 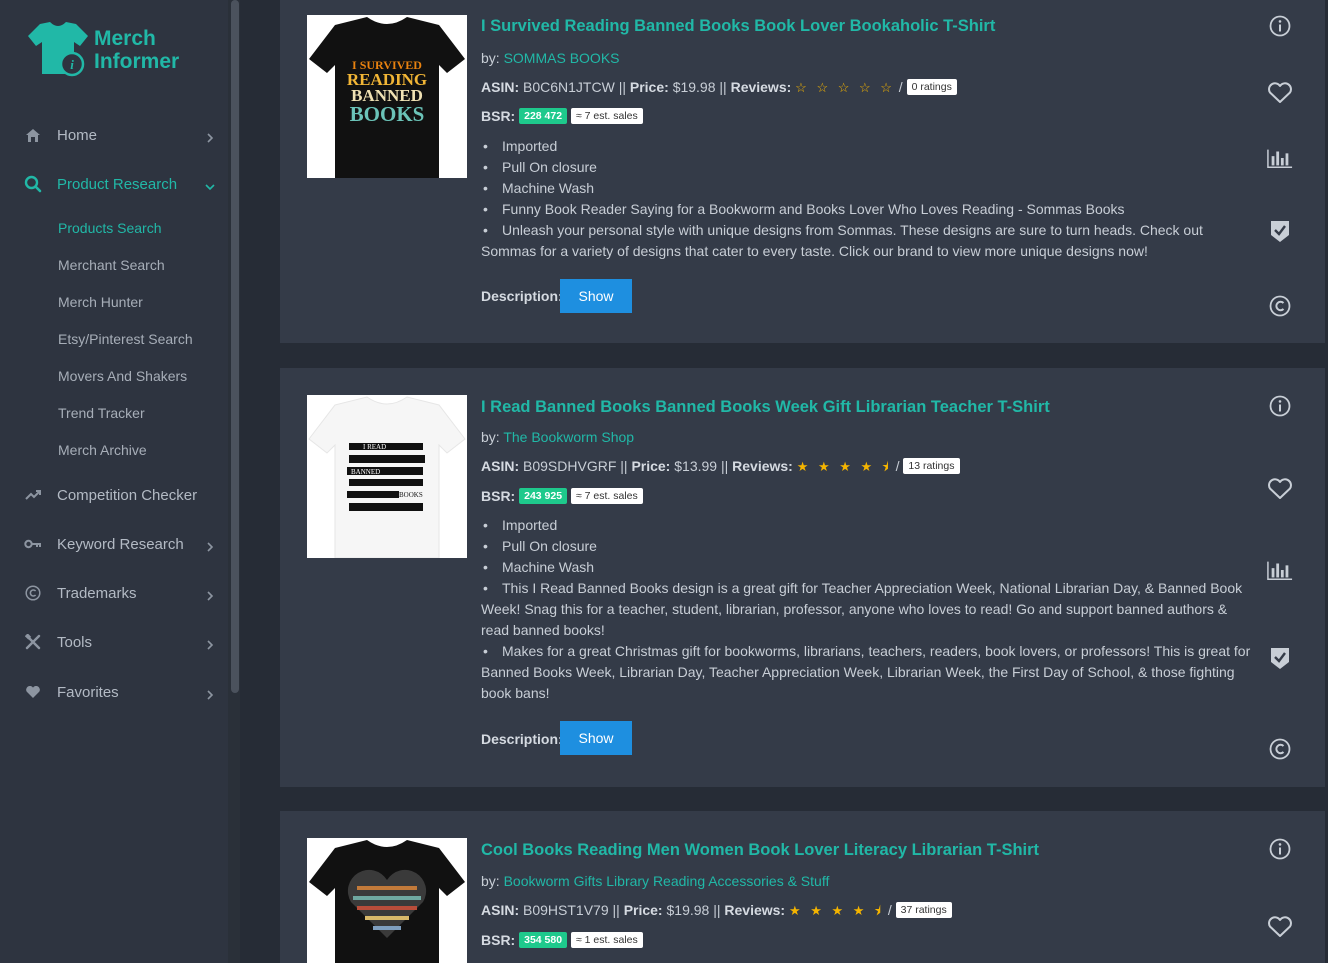 I want to click on sidebar-item-trademarks: Trademarks, so click(x=114, y=593).